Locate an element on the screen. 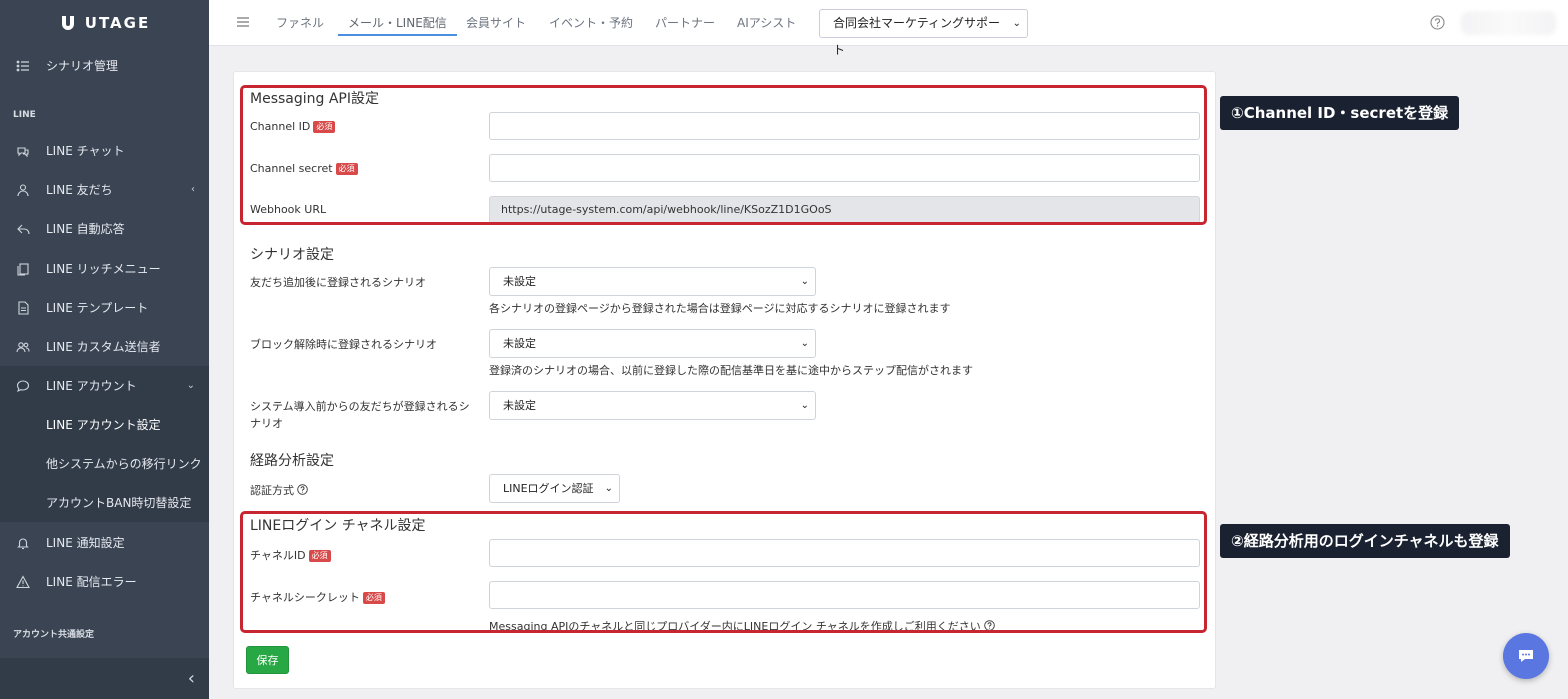  callout-register-channel: ①Channel ID・secretを登録 is located at coordinates (1340, 113).